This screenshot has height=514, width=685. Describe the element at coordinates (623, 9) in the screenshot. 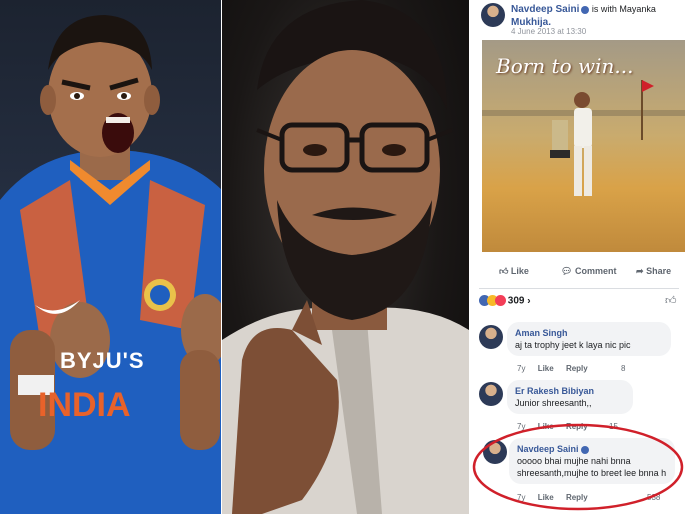

I see `with-text: is with Mayanka` at that location.